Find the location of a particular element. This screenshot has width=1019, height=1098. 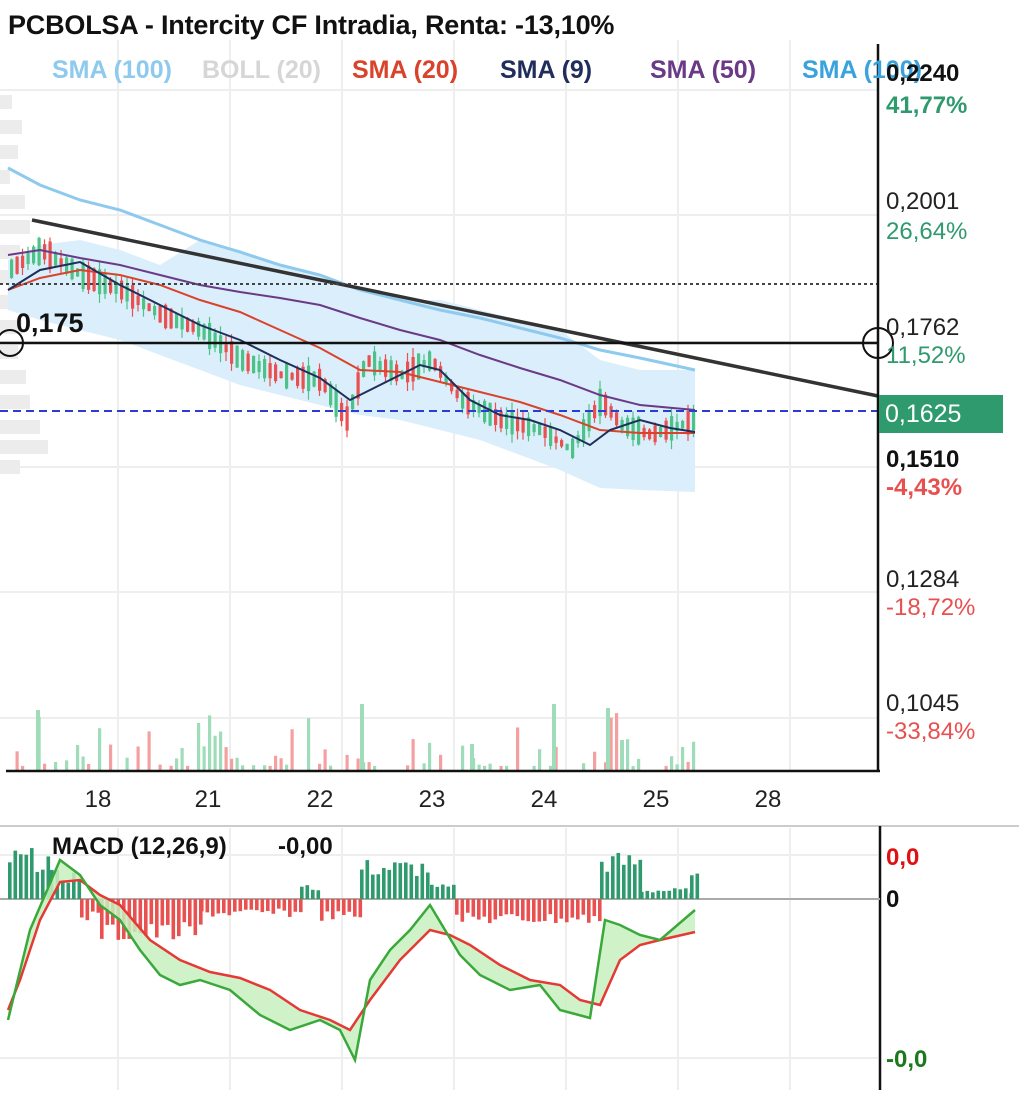

macd-value: -0,00 is located at coordinates (305, 846).